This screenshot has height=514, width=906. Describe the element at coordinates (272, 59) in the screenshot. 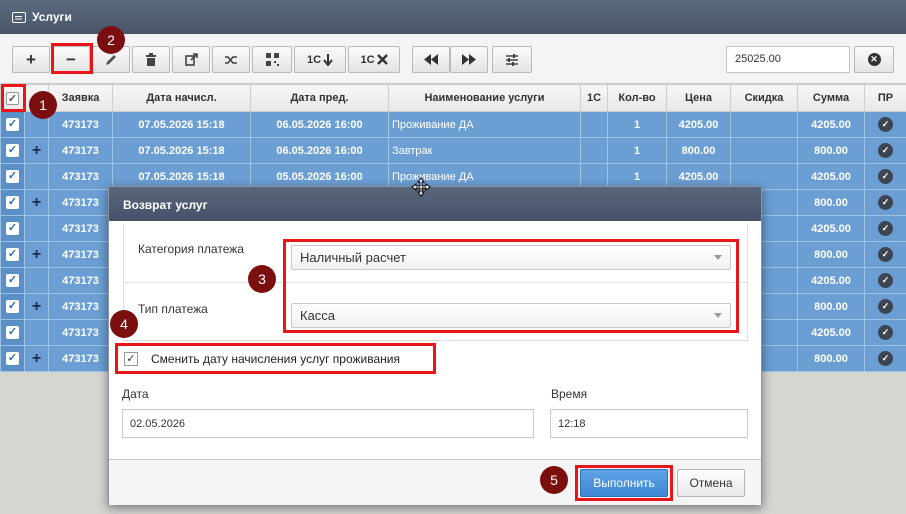

I see `qr-button` at that location.